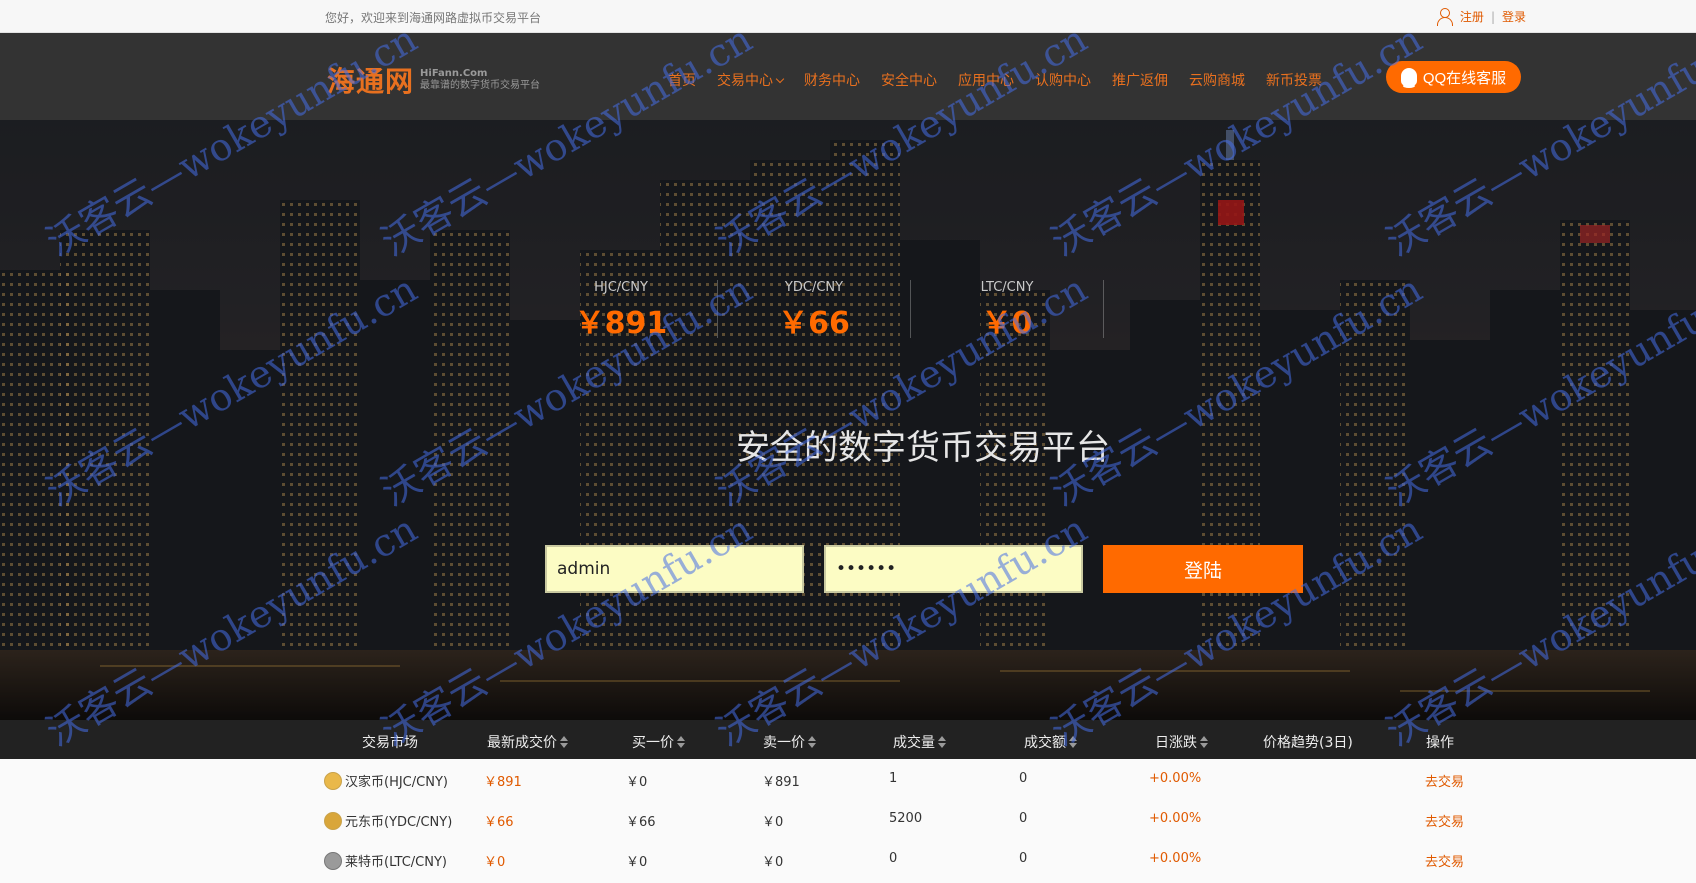 This screenshot has width=1696, height=883. I want to click on market-name: 汉家币(HJC/CNY), so click(396, 782).